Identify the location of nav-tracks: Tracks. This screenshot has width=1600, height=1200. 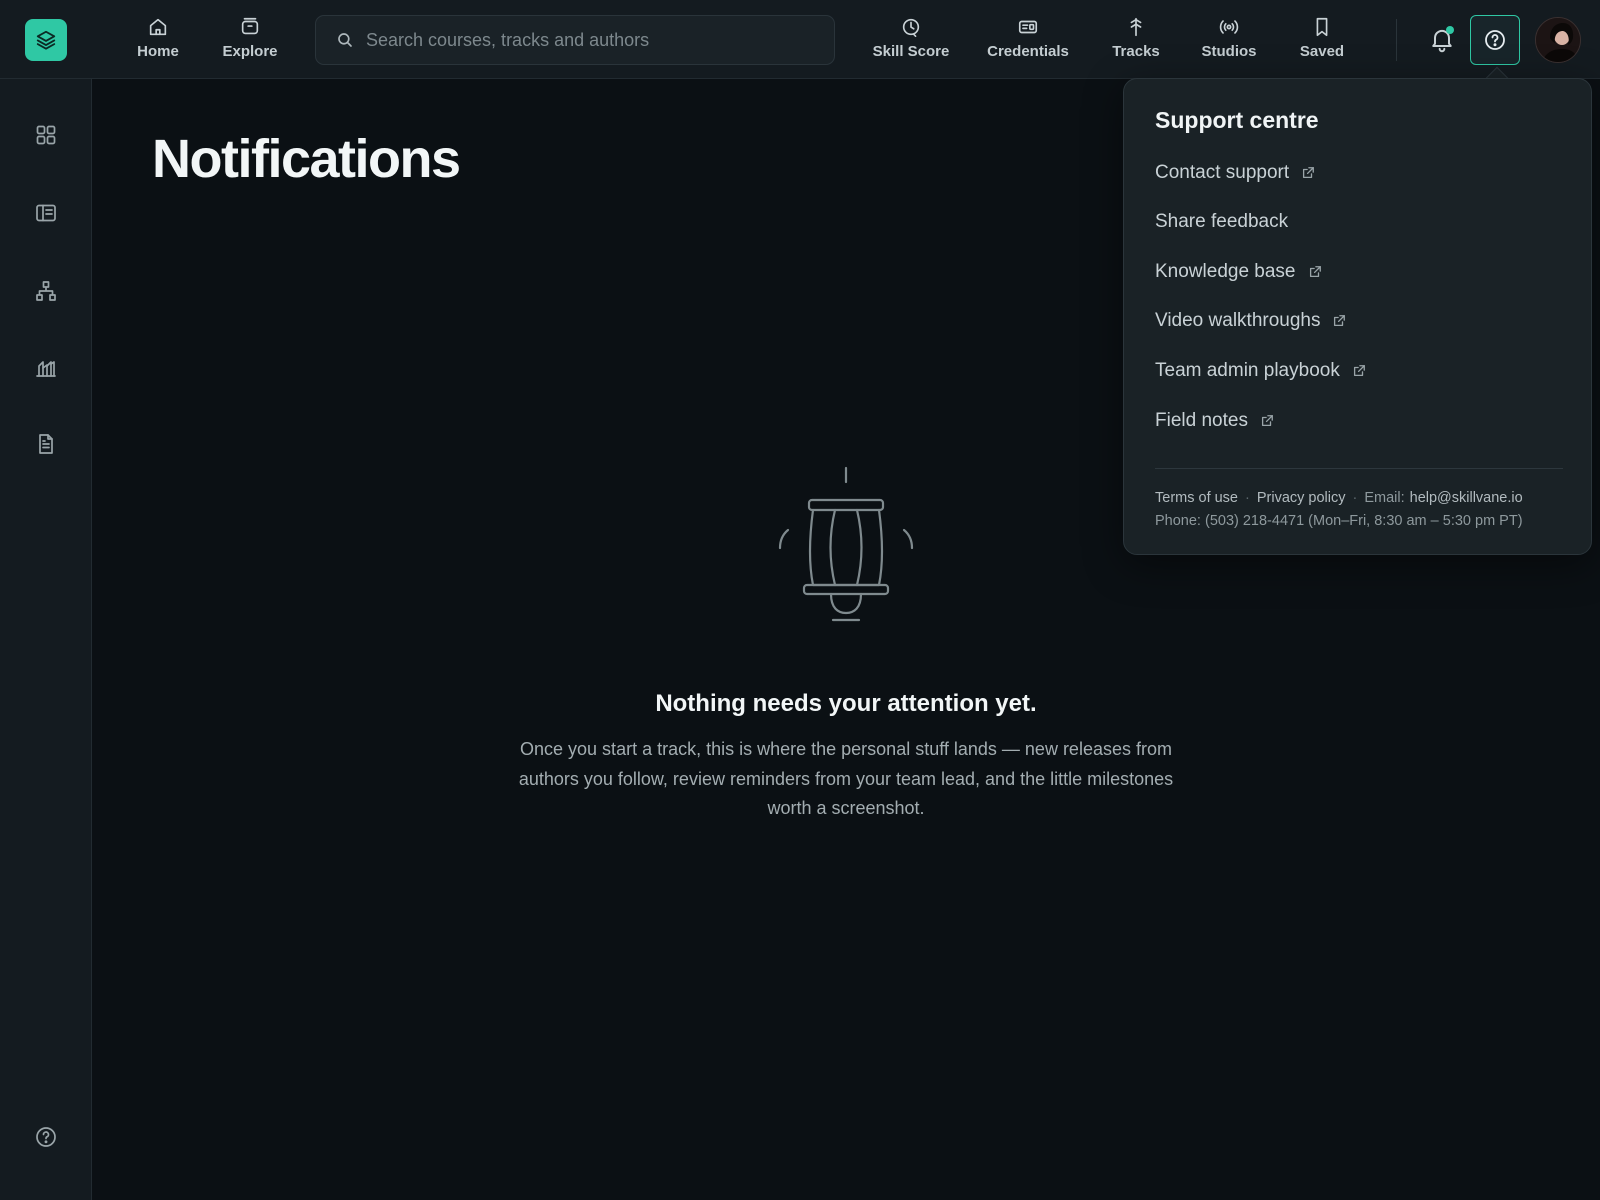
(1136, 40).